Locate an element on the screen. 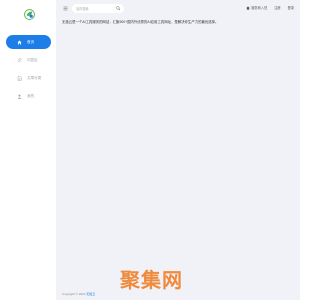 Image resolution: width=320 pixels, height=300 pixels. footer-link: 无极云 is located at coordinates (90, 294).